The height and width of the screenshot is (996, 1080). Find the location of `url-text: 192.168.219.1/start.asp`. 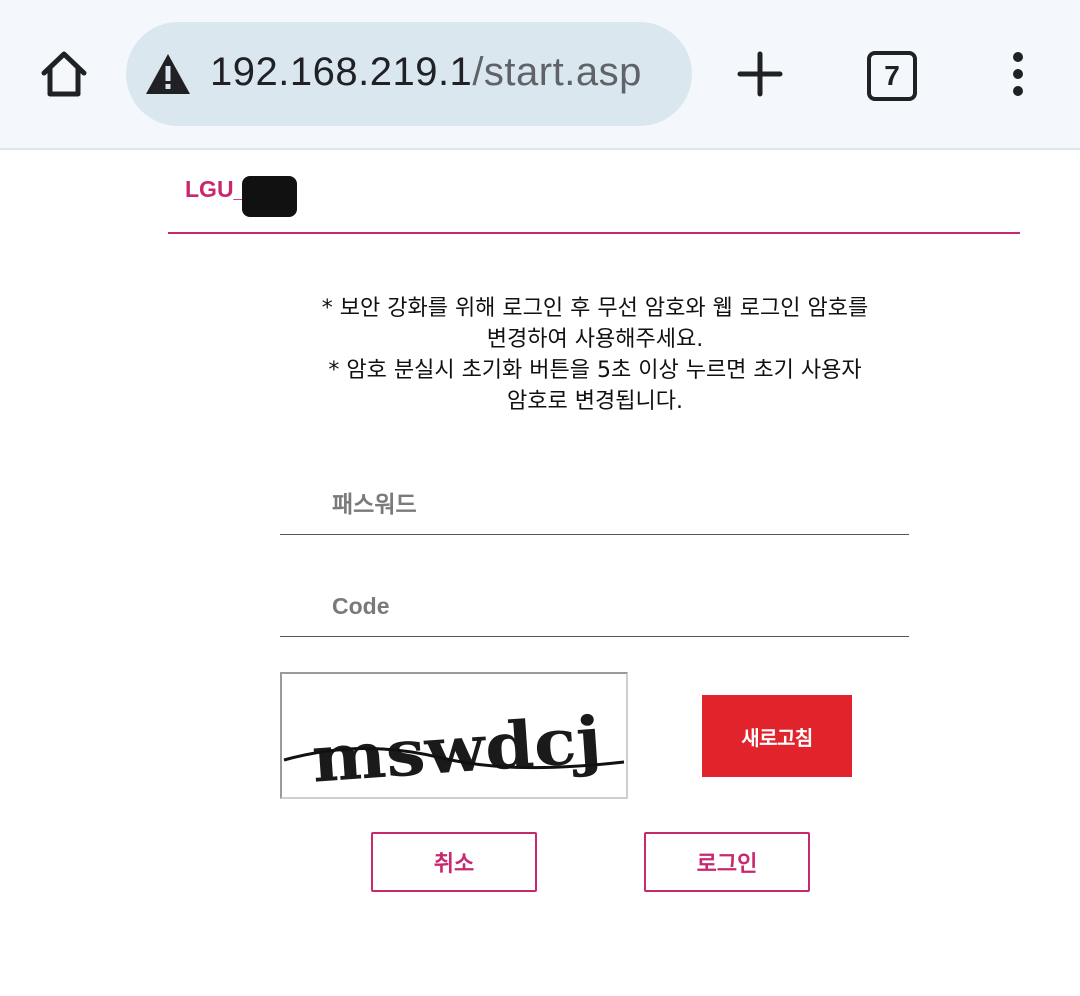

url-text: 192.168.219.1/start.asp is located at coordinates (426, 72).